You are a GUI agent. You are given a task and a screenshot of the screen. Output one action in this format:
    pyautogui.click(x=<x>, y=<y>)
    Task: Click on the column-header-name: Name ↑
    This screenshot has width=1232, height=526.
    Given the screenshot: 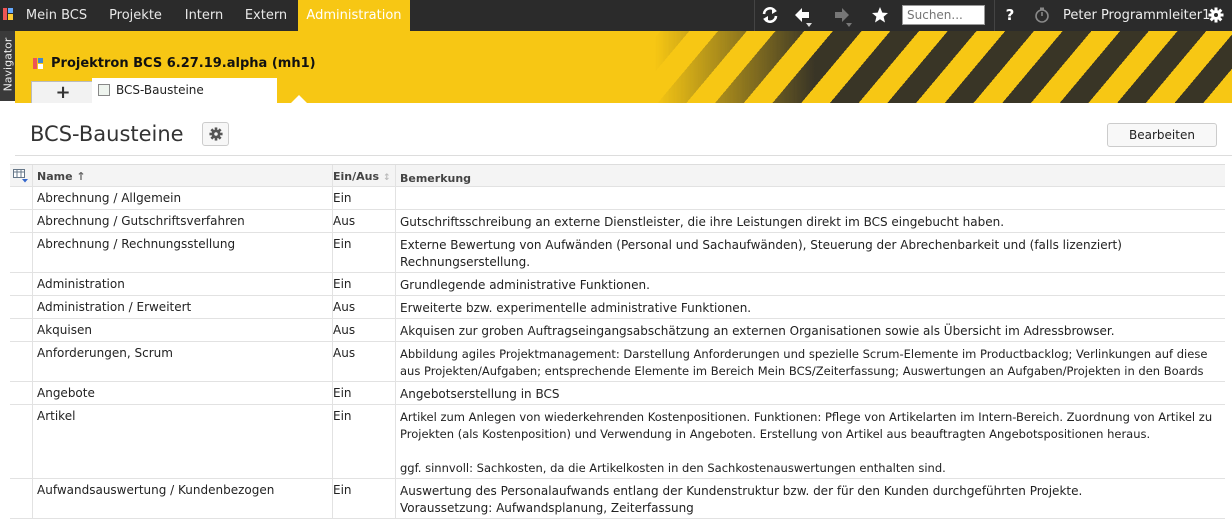 What is the action you would take?
    pyautogui.click(x=182, y=176)
    